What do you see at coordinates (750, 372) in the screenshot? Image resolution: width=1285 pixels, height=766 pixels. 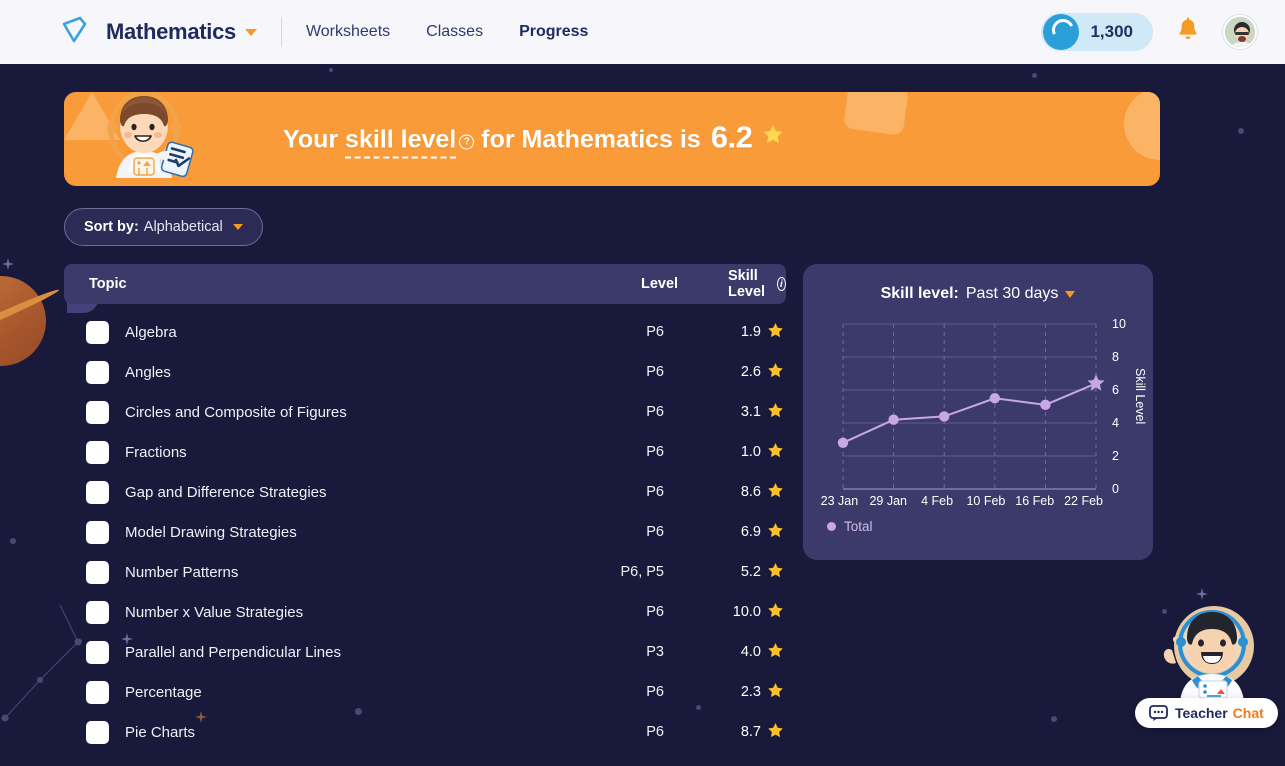 I see `row-skill-value: 2.6` at bounding box center [750, 372].